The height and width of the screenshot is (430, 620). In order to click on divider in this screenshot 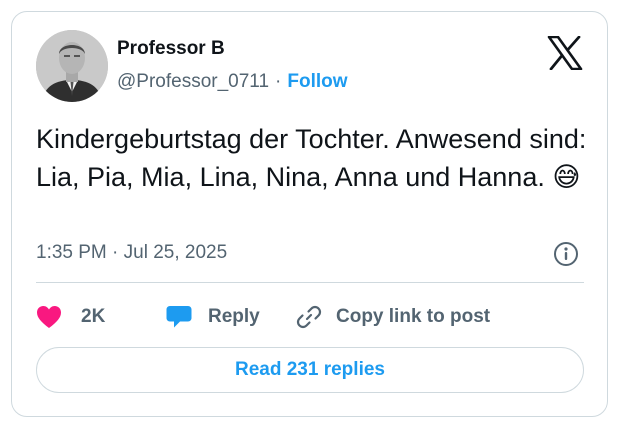, I will do `click(310, 282)`.